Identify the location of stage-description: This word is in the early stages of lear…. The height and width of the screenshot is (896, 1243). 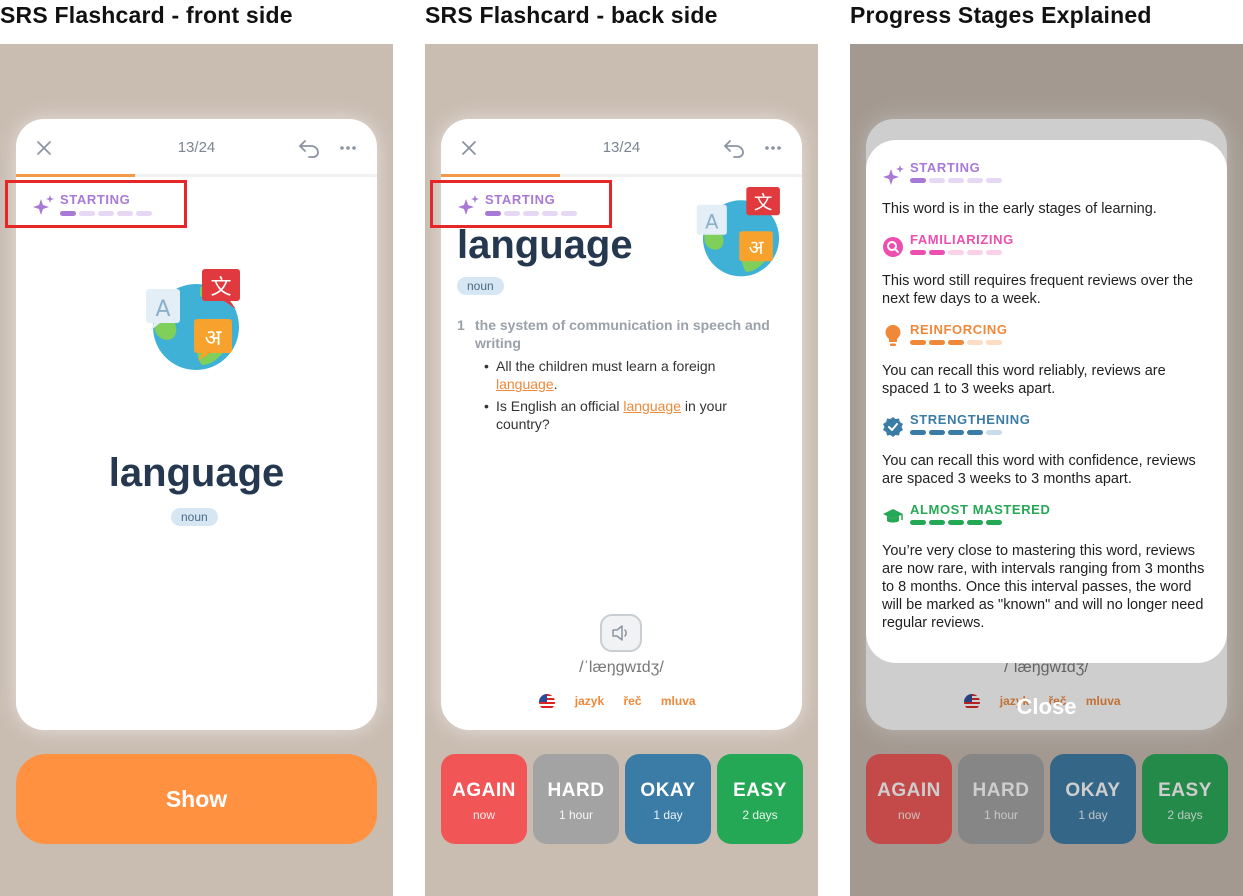
(1019, 209).